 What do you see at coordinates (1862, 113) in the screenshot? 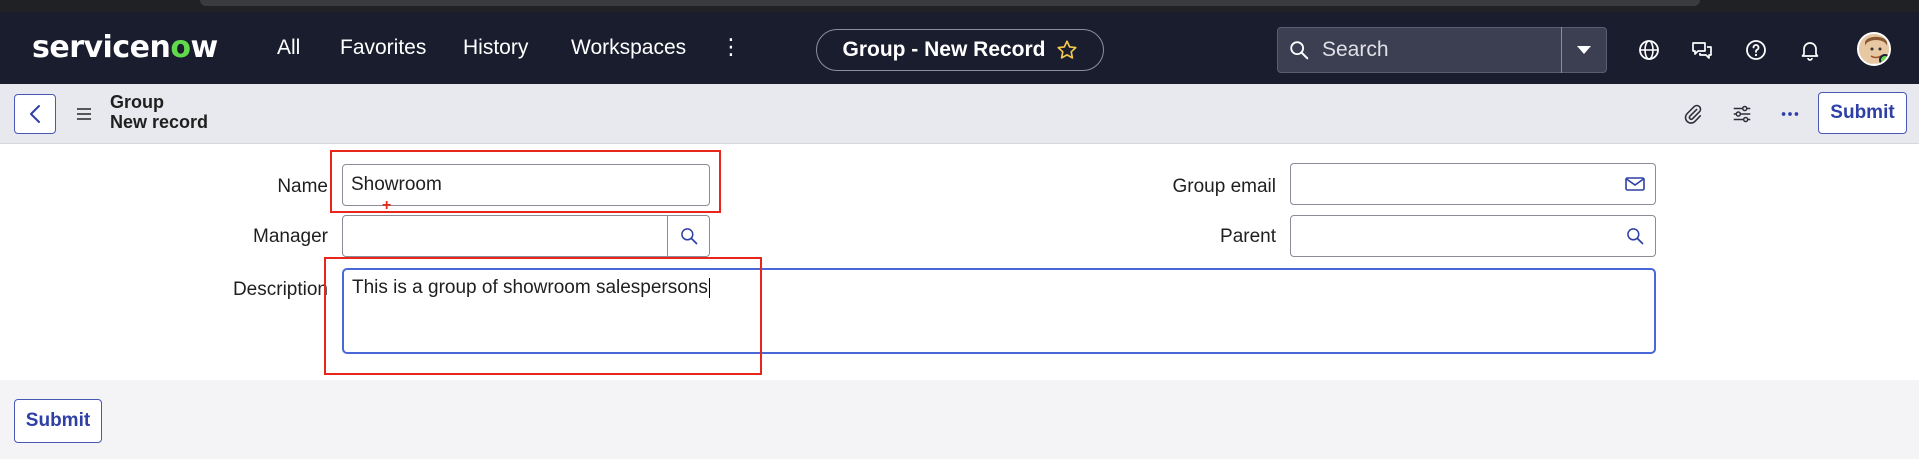
I see `submit-button-top: Submit` at bounding box center [1862, 113].